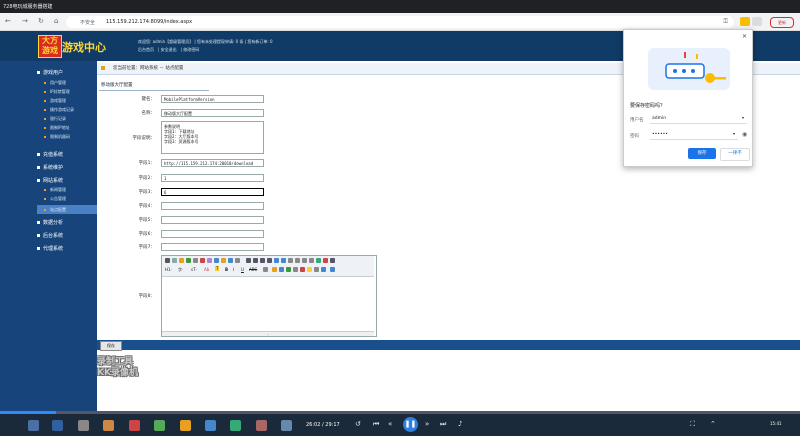 The height and width of the screenshot is (436, 800). Describe the element at coordinates (50, 167) in the screenshot. I see `sidebar-group-maintenance: 系统维护` at that location.